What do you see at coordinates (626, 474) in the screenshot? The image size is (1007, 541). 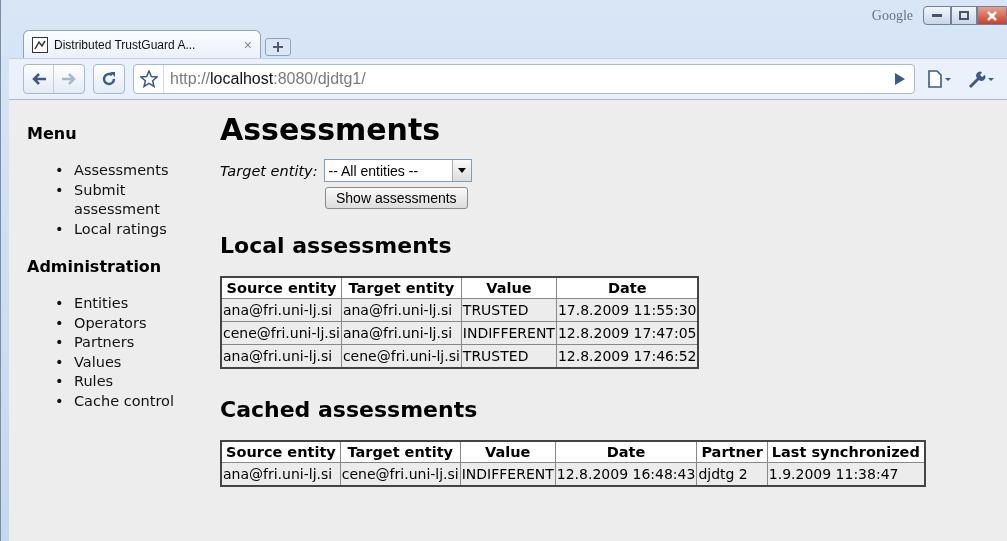 I see `table-cell: 12.8.2009 16:48:43` at bounding box center [626, 474].